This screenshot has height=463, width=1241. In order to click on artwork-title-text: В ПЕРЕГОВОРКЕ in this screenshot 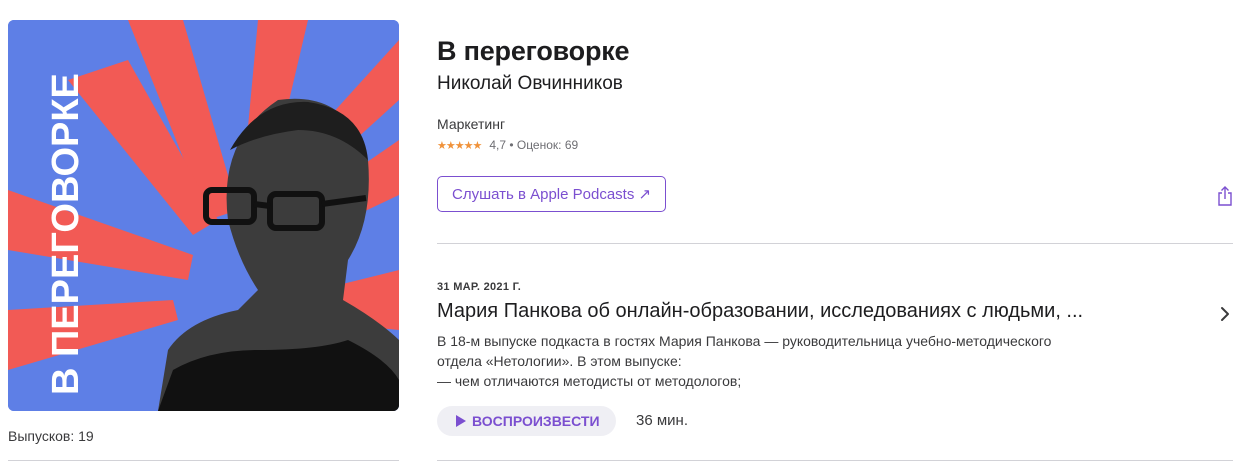, I will do `click(66, 234)`.